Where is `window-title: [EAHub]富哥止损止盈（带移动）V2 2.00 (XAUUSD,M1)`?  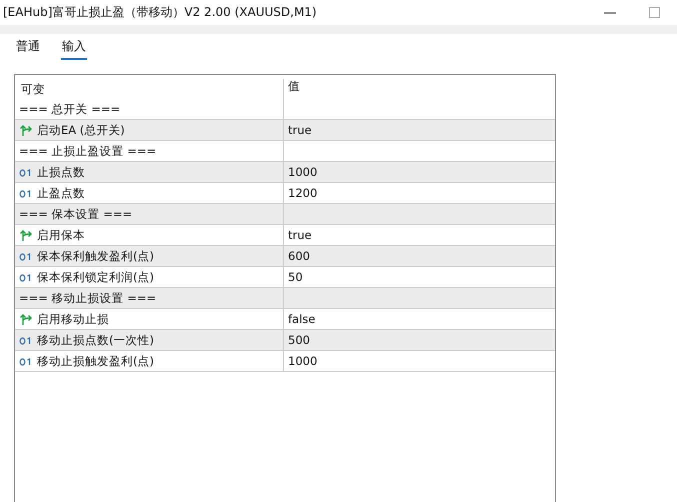
window-title: [EAHub]富哥止损止盈（带移动）V2 2.00 (XAUUSD,M1) is located at coordinates (160, 12).